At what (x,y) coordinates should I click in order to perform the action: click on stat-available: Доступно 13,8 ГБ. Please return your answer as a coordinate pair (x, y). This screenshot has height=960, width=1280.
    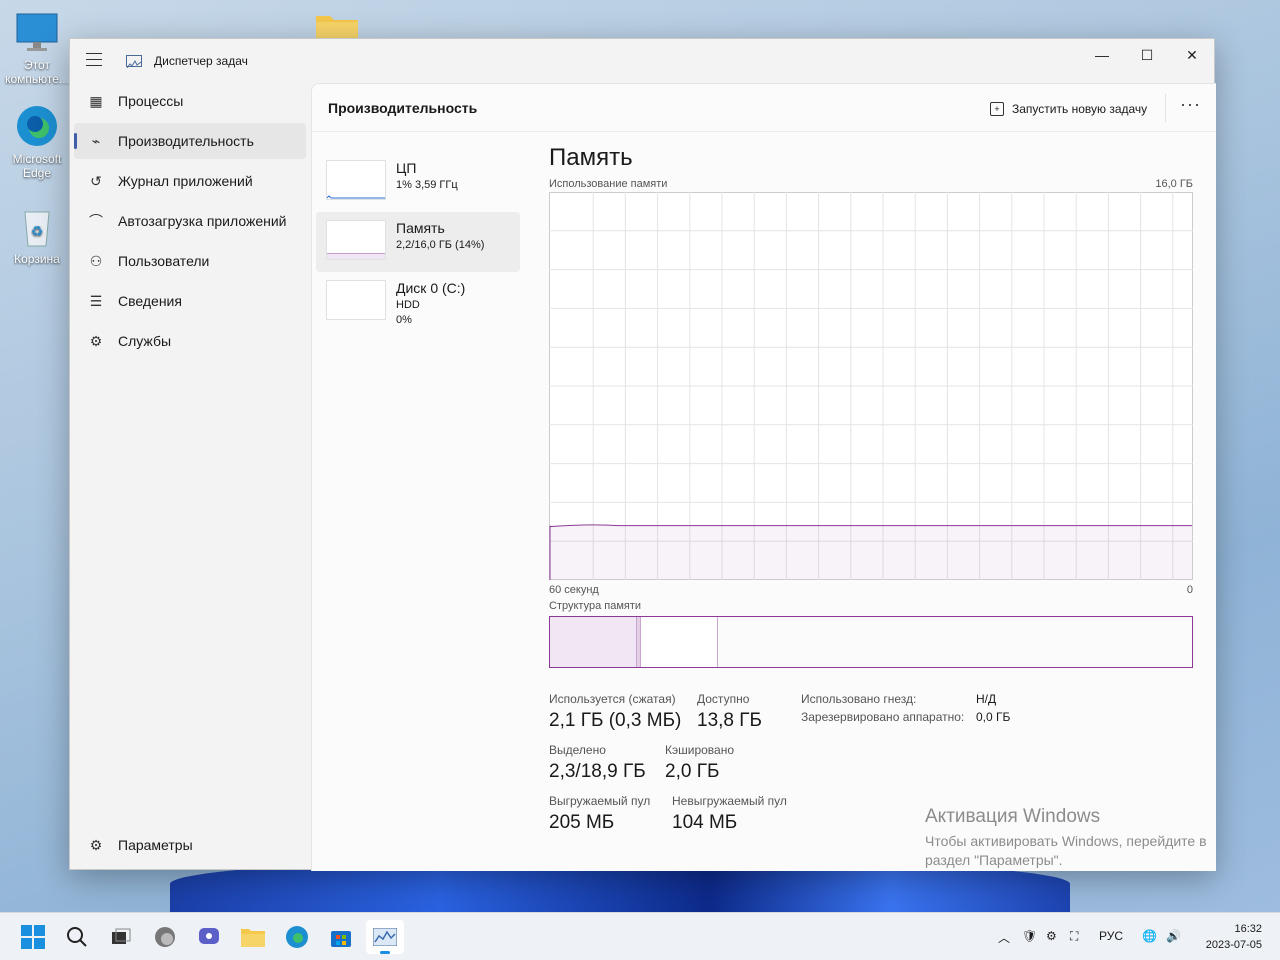
    Looking at the image, I should click on (729, 712).